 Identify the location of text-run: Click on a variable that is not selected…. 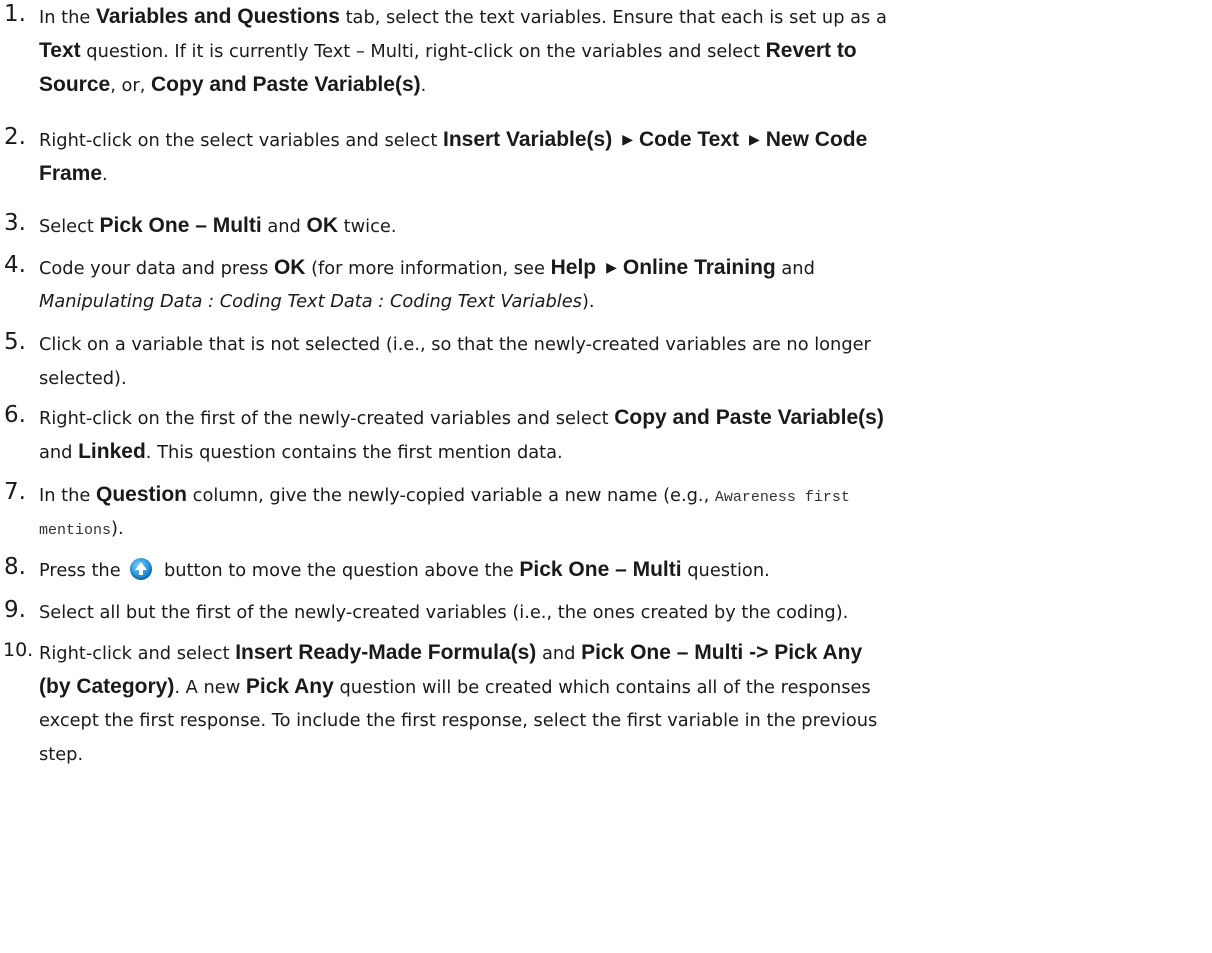
(455, 344).